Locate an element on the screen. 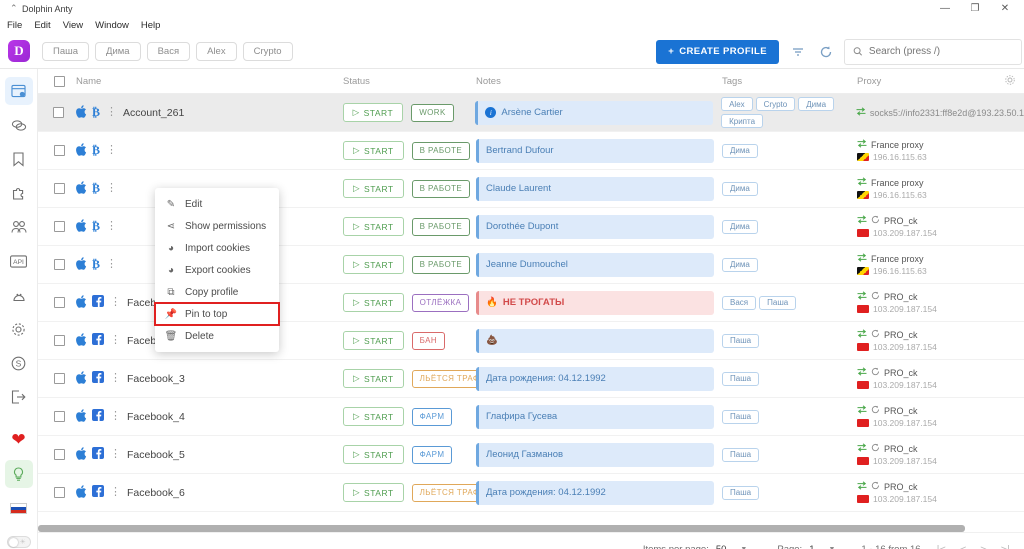  tips-icon is located at coordinates (18, 474).